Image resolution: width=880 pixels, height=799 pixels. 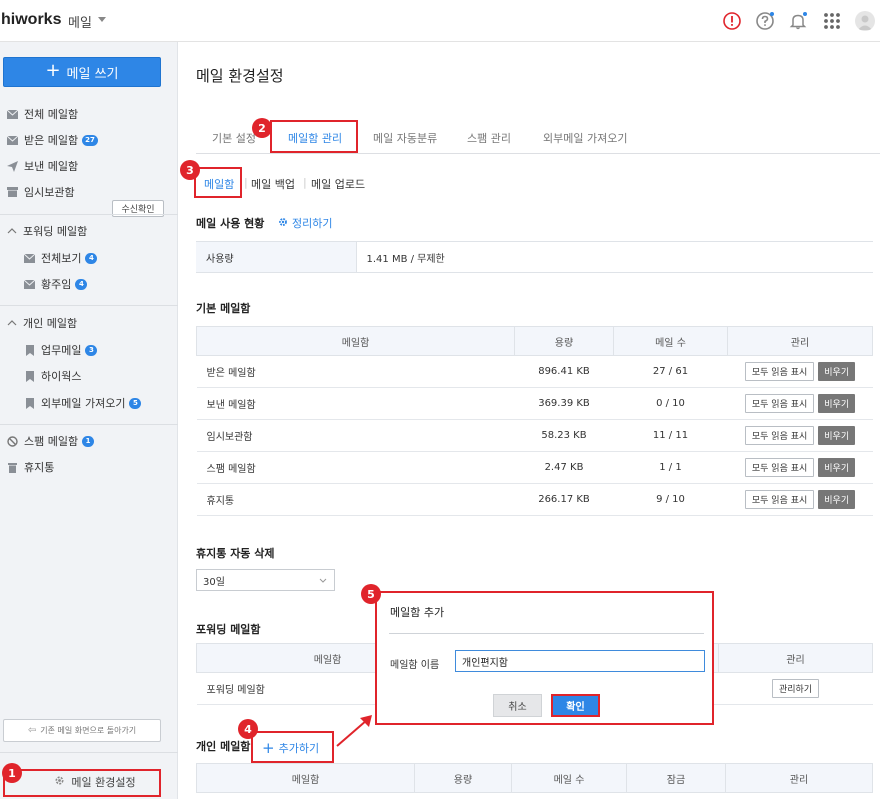 What do you see at coordinates (89, 192) in the screenshot?
I see `sidebar-item-drafts: 임시보관함` at bounding box center [89, 192].